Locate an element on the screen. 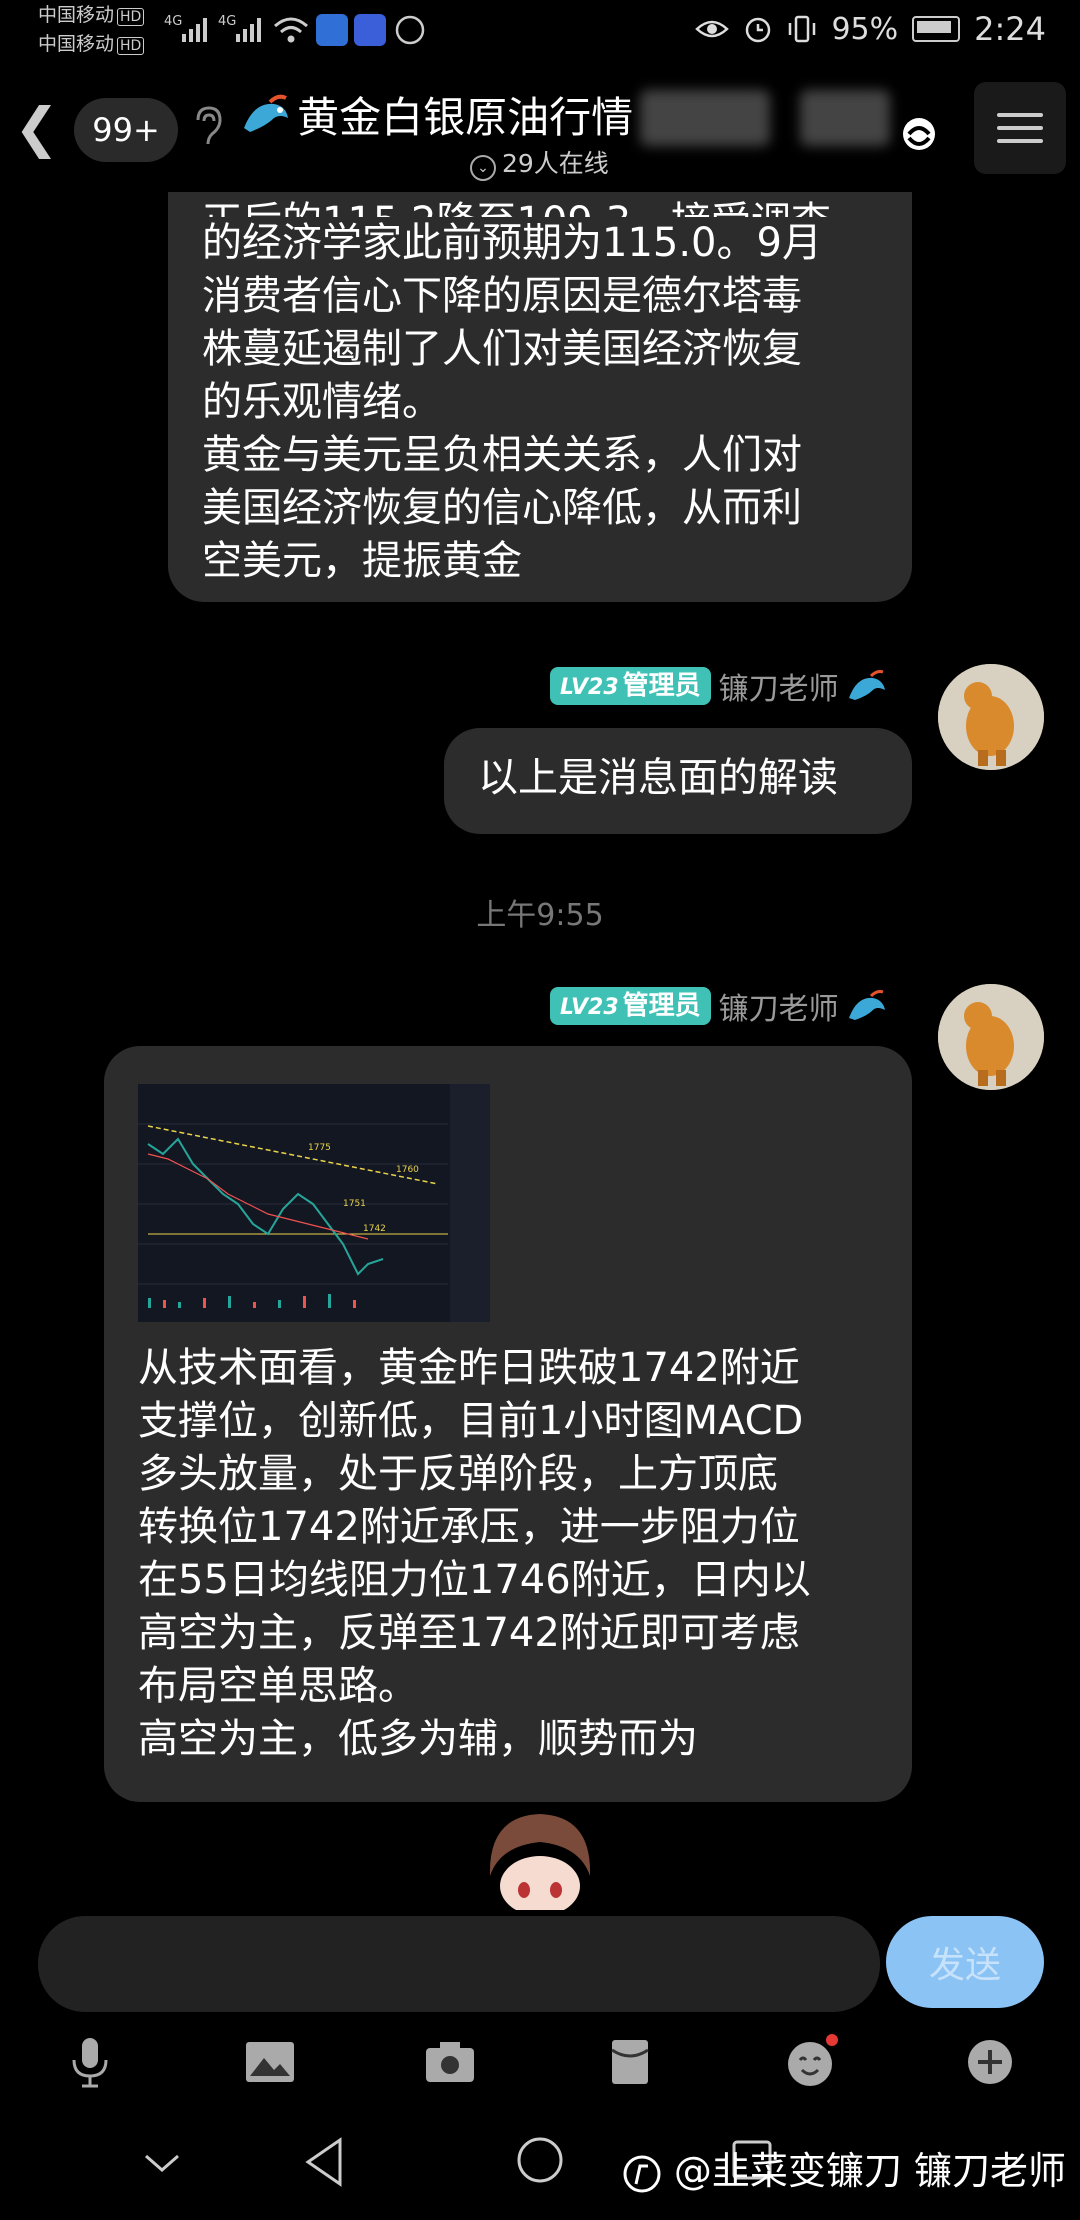  status-bar: 中国移动 HD 中国移动 HD 4G 4G 95% 2:24 is located at coordinates (540, 31).